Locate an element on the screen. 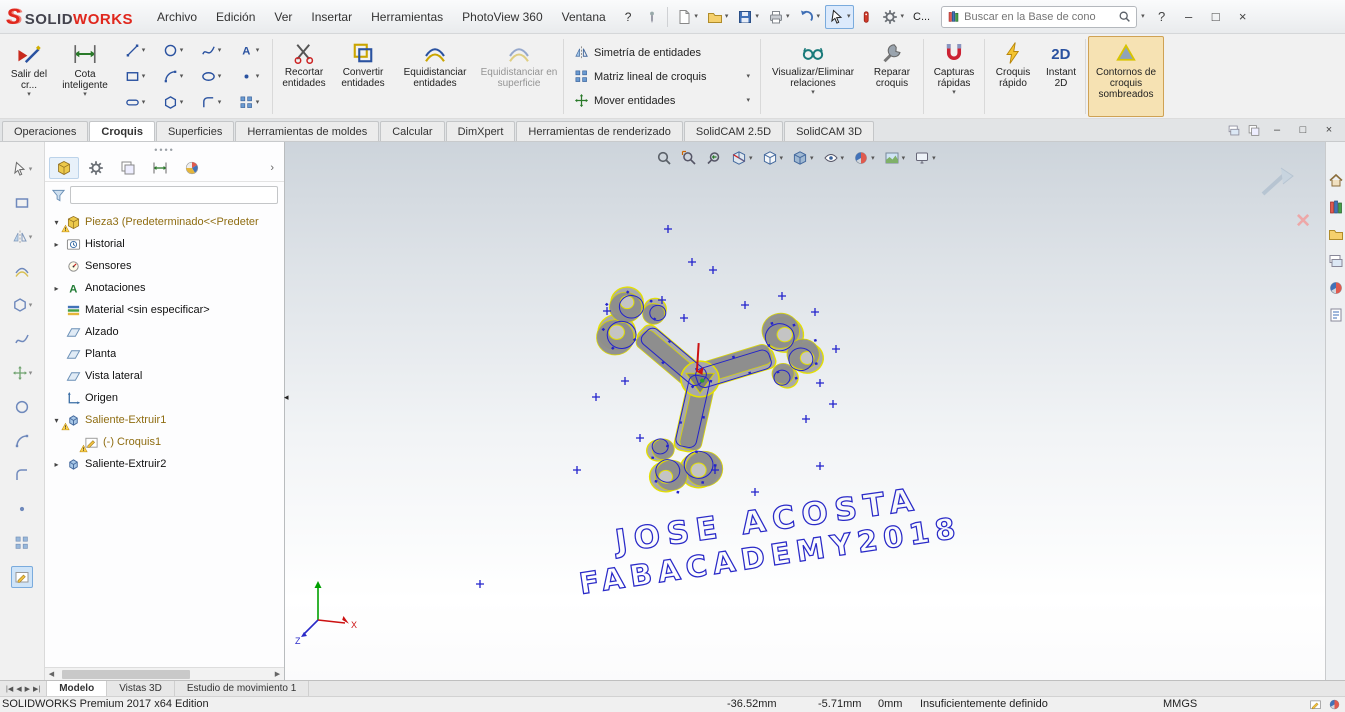  left-tool-move-button: ▾ is located at coordinates (22, 373).